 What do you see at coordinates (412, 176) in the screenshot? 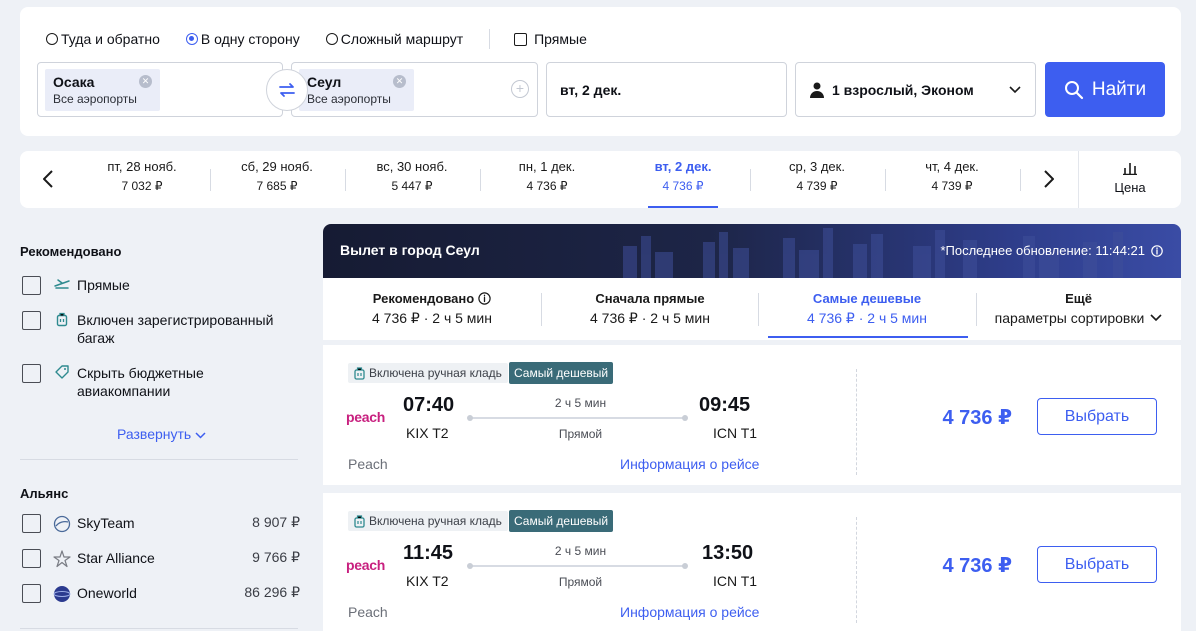
I see `date-option: вс, 30 нояб. 5 447 ₽` at bounding box center [412, 176].